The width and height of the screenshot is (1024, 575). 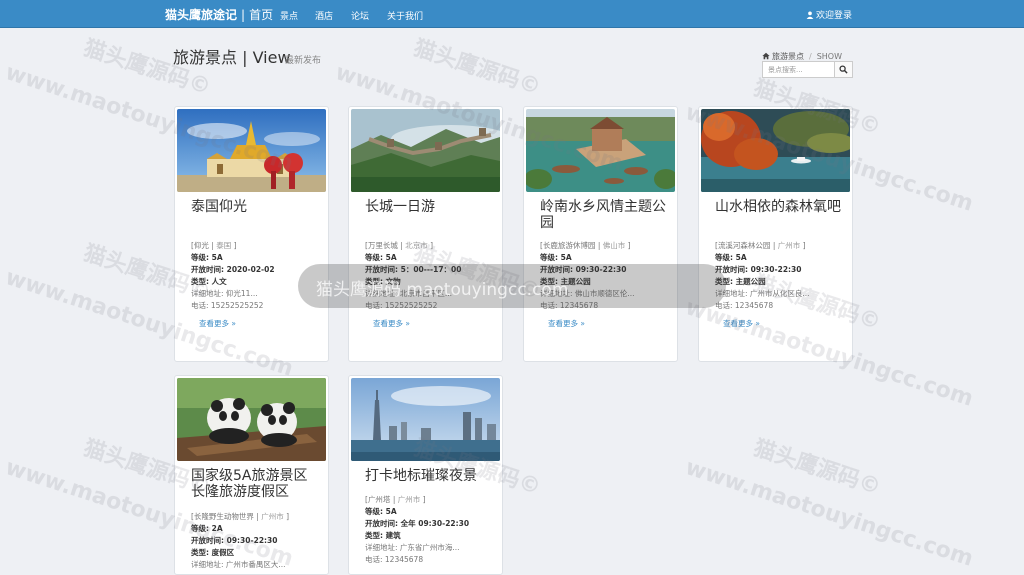 What do you see at coordinates (324, 15) in the screenshot?
I see `nav-item-hotels: 酒店` at bounding box center [324, 15].